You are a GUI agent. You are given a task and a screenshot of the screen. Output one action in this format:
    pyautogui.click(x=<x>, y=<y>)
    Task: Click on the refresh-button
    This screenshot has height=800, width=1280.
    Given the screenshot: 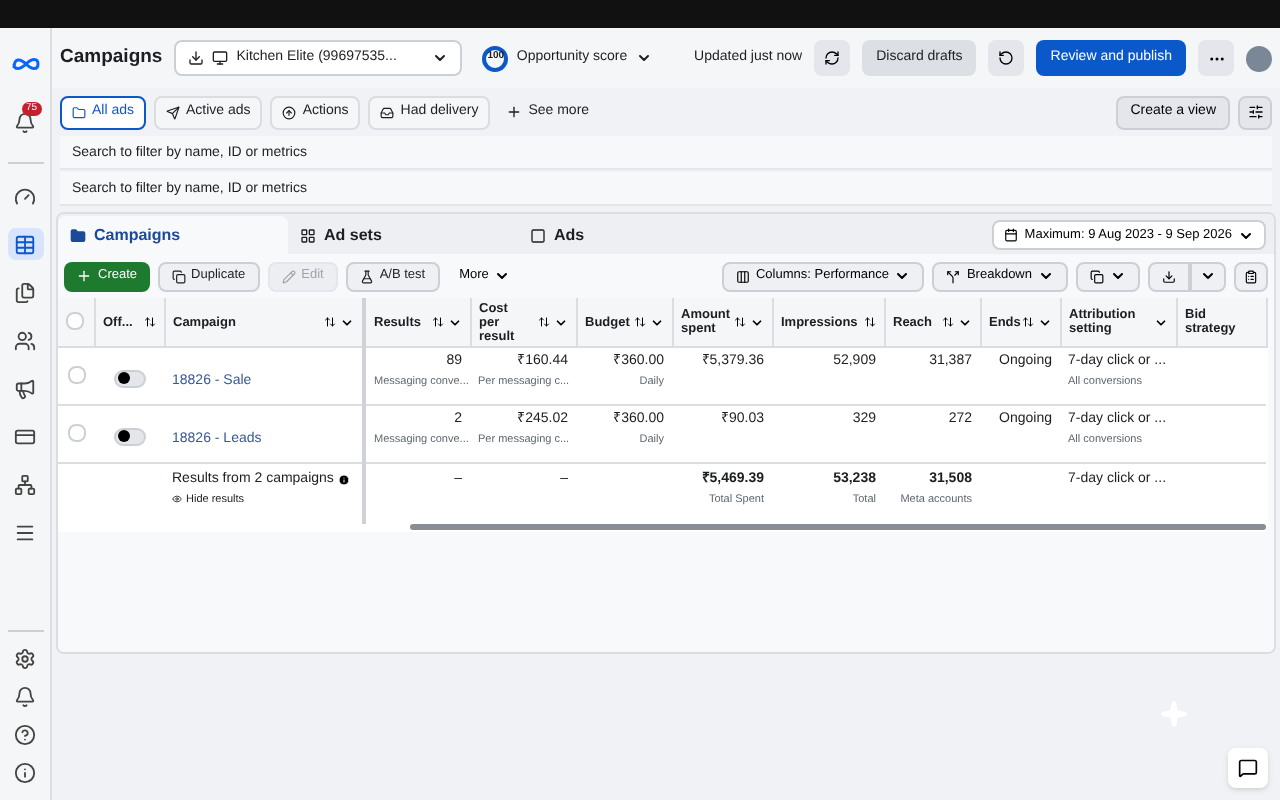 What is the action you would take?
    pyautogui.click(x=832, y=58)
    